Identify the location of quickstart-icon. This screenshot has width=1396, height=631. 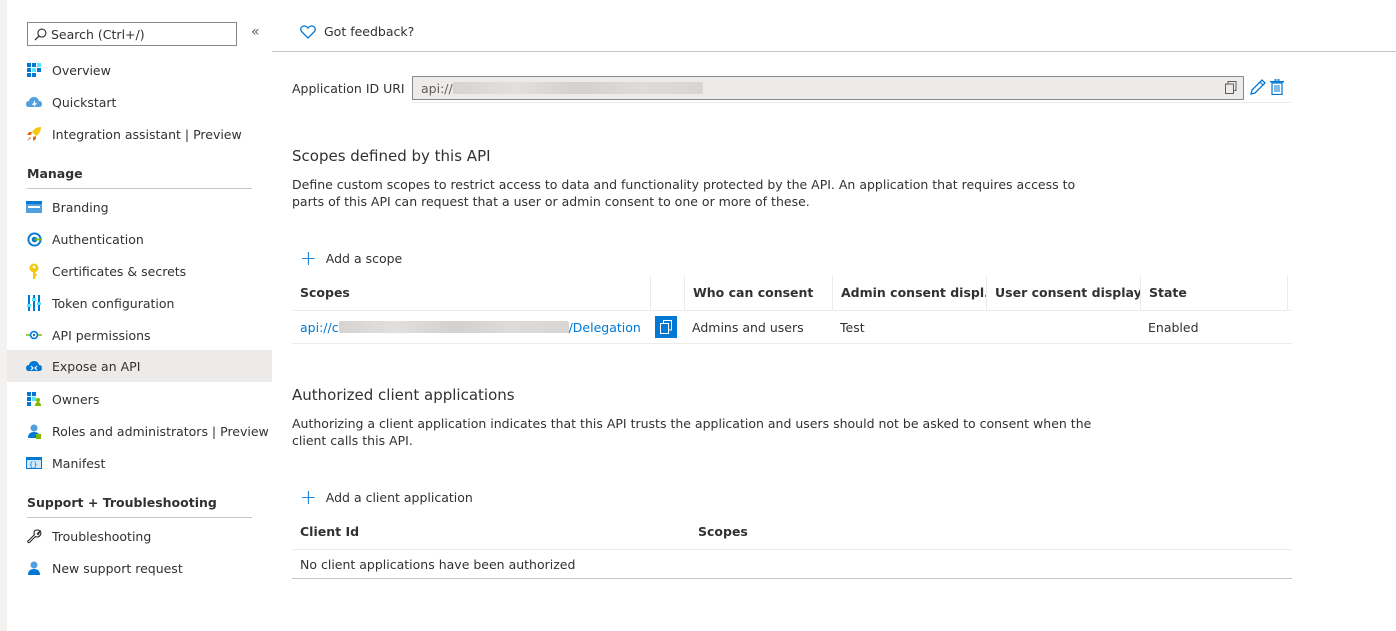
(34, 102).